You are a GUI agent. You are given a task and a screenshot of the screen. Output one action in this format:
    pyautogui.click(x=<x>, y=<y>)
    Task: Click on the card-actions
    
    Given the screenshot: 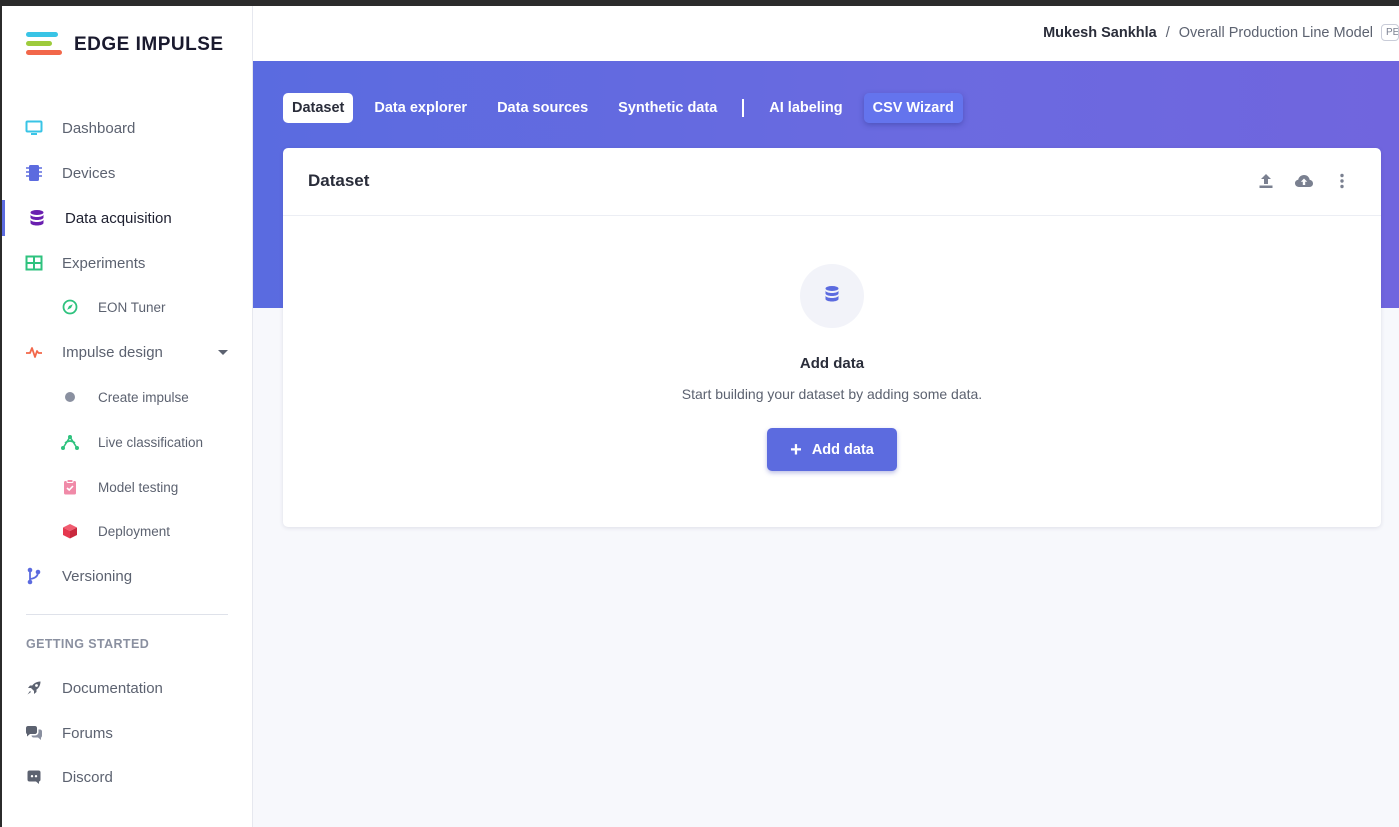 What is the action you would take?
    pyautogui.click(x=1296, y=181)
    